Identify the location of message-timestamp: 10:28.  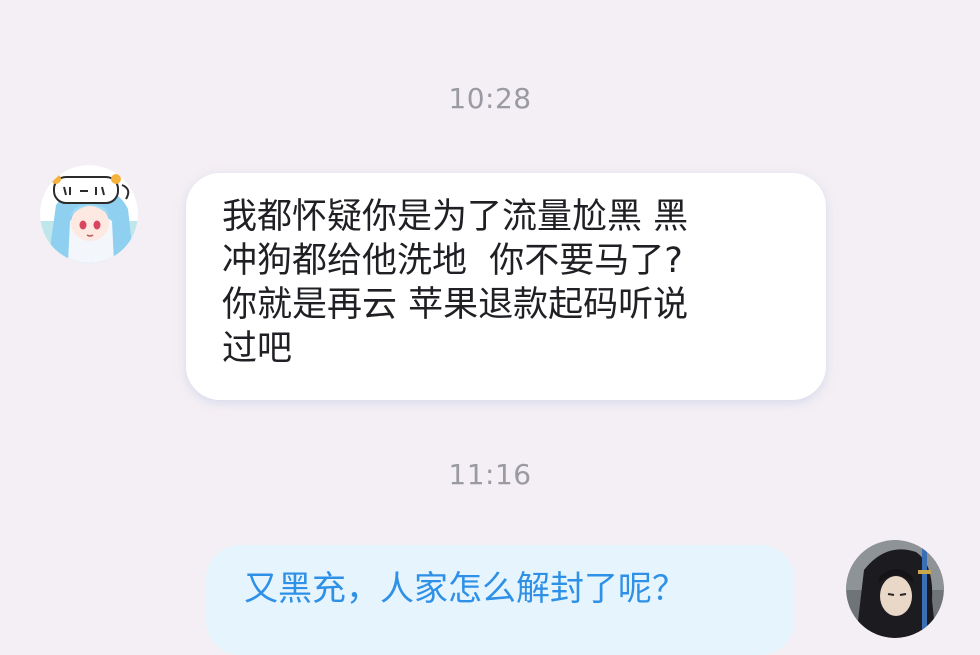
(490, 98).